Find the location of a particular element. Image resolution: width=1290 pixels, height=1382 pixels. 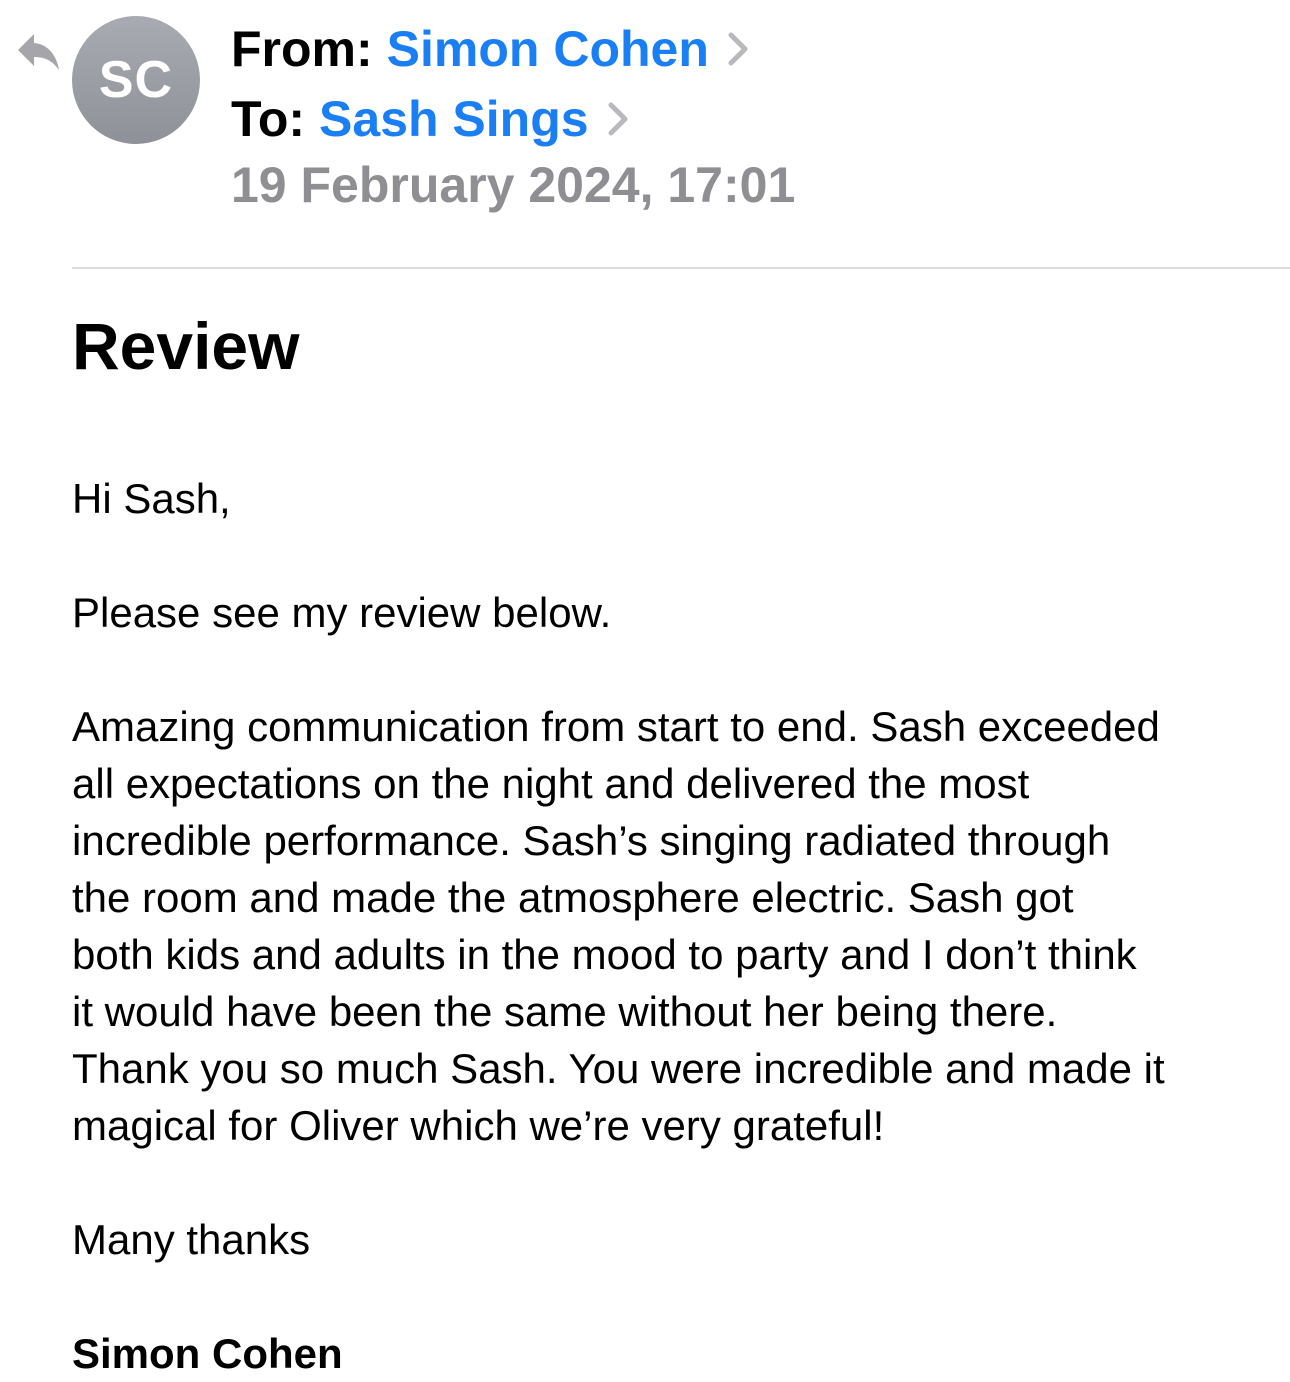

date-row: 19 February 2024, 17:01 is located at coordinates (513, 185).